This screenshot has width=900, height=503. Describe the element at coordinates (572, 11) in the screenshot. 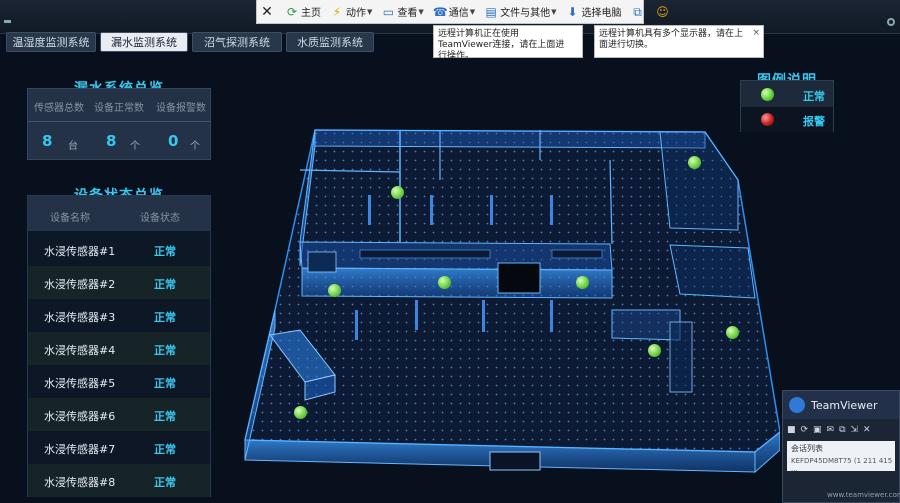

I see `download-icon: ⬇` at that location.